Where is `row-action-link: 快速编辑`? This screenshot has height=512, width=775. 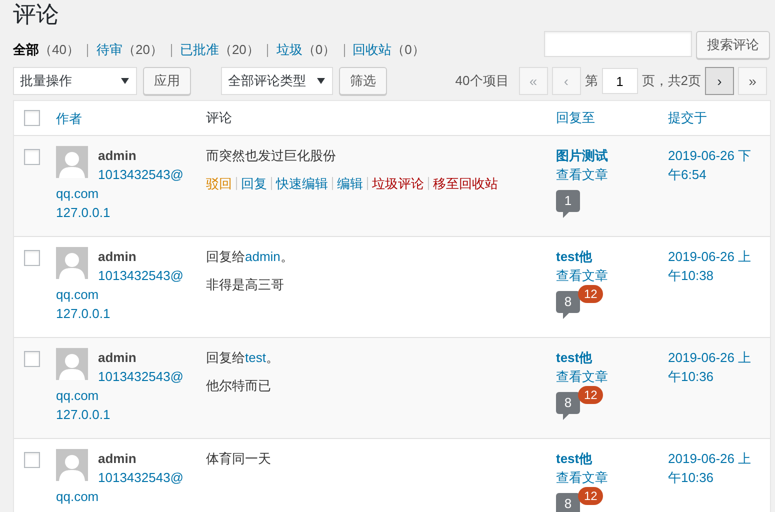 row-action-link: 快速编辑 is located at coordinates (302, 183).